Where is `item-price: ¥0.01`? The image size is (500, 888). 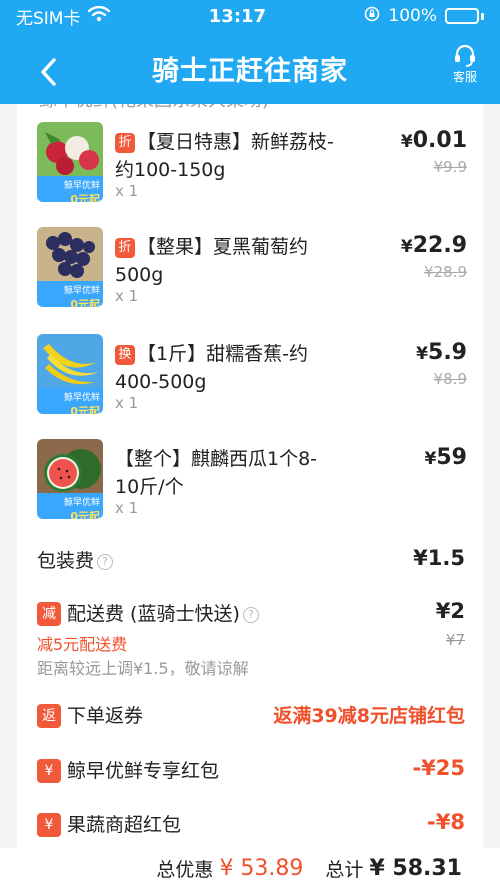
item-price: ¥0.01 is located at coordinates (433, 140).